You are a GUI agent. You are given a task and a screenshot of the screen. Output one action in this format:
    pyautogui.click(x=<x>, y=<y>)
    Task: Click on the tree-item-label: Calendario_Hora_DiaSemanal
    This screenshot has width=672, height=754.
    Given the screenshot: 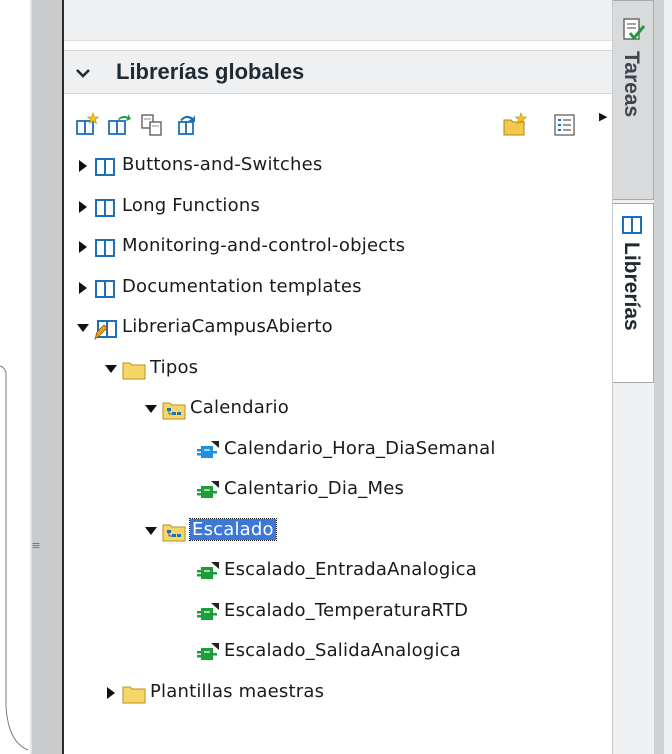 What is the action you would take?
    pyautogui.click(x=360, y=448)
    